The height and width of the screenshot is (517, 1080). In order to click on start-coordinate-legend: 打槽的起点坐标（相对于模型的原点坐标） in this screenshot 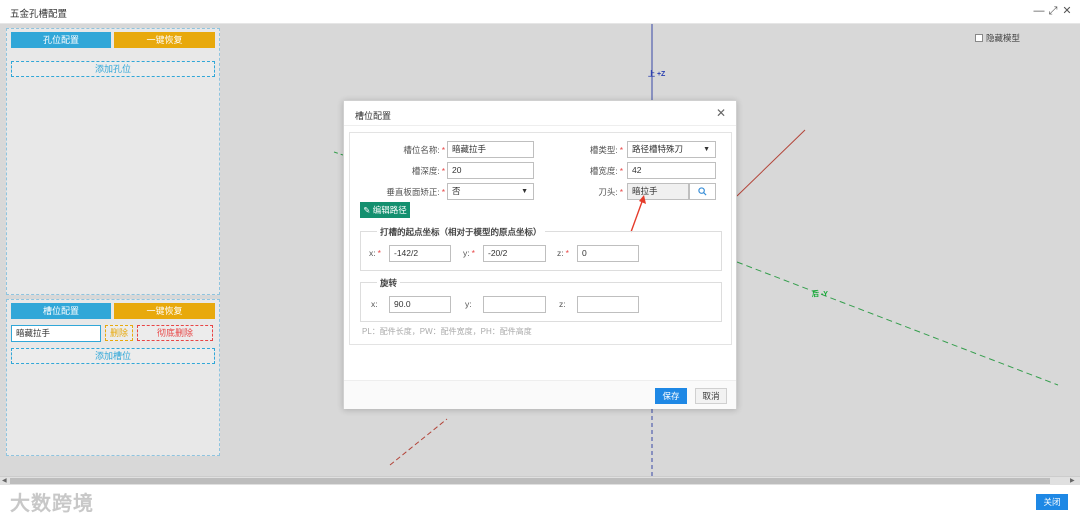, I will do `click(461, 232)`.